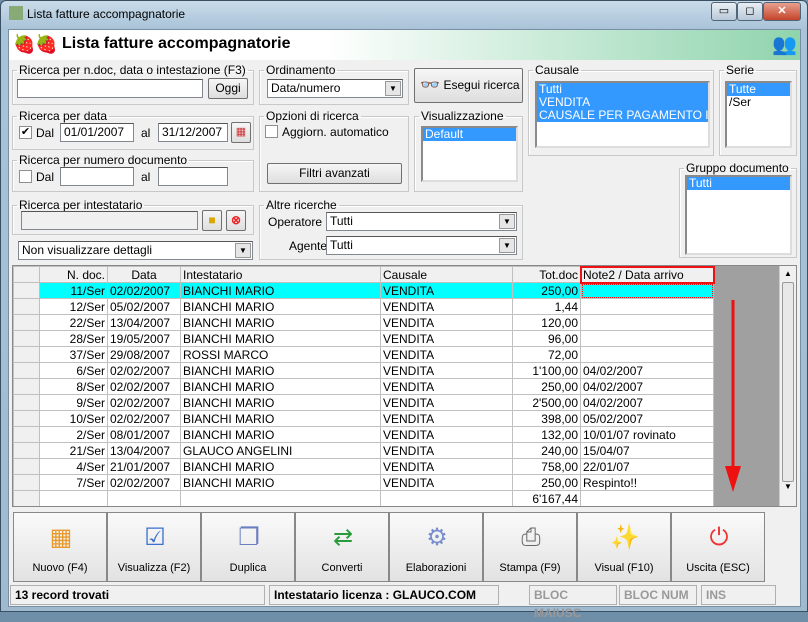 The image size is (808, 622). Describe the element at coordinates (144, 354) in the screenshot. I see `table-cell: 29/08/2007` at that location.